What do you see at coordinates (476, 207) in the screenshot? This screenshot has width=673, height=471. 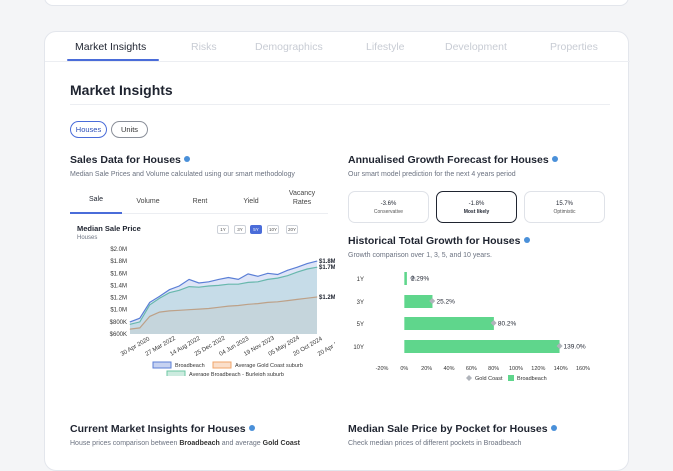 I see `forecast-most-likely: -1.8% Most likely` at bounding box center [476, 207].